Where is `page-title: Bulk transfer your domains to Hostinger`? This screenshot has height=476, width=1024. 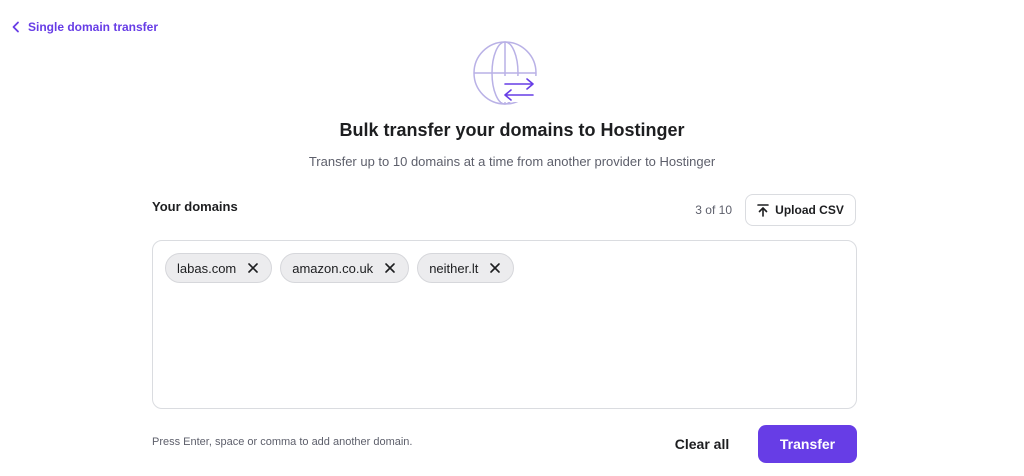 page-title: Bulk transfer your domains to Hostinger is located at coordinates (512, 130).